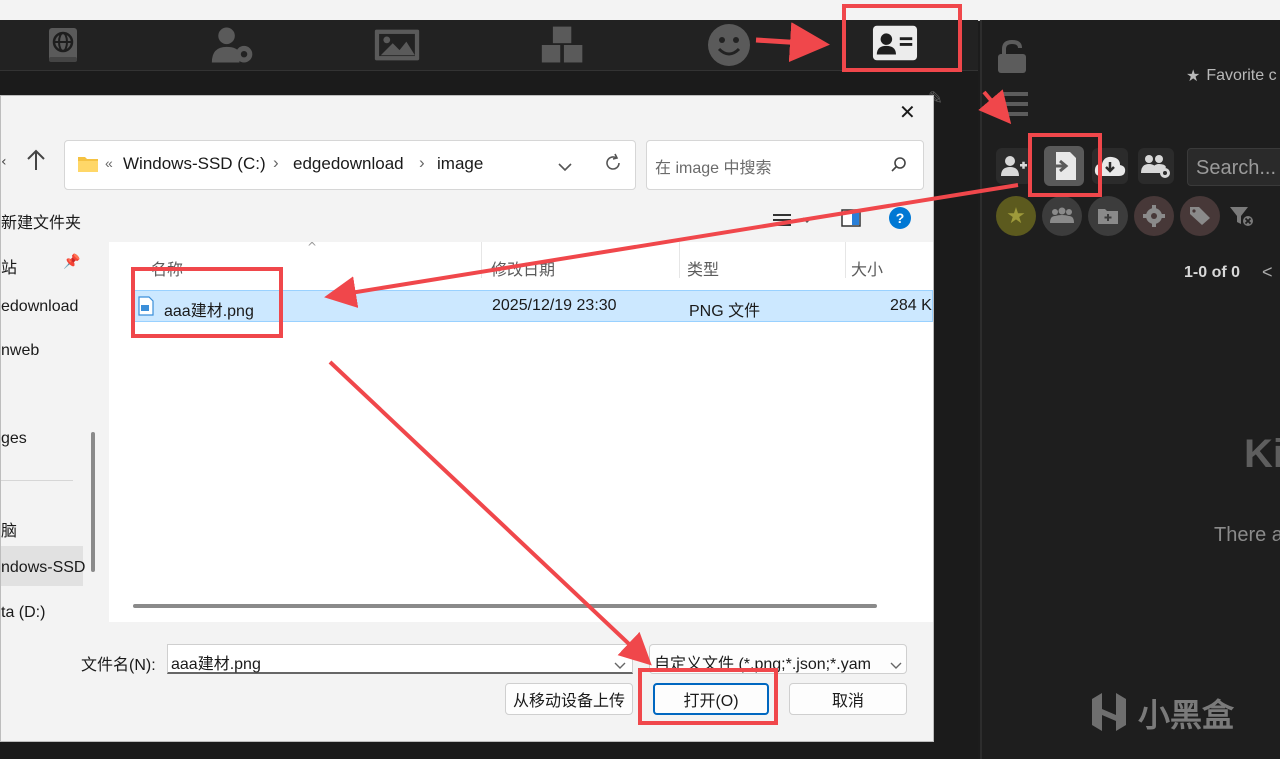 The image size is (1280, 759). Describe the element at coordinates (613, 165) in the screenshot. I see `refresh-icon` at that location.